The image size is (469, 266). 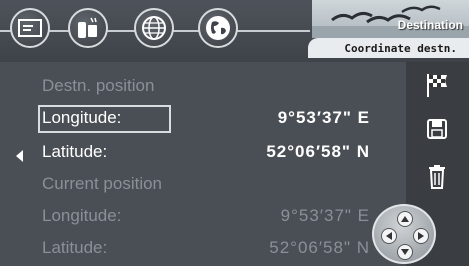 What do you see at coordinates (437, 85) in the screenshot?
I see `checkered-flag-icon` at bounding box center [437, 85].